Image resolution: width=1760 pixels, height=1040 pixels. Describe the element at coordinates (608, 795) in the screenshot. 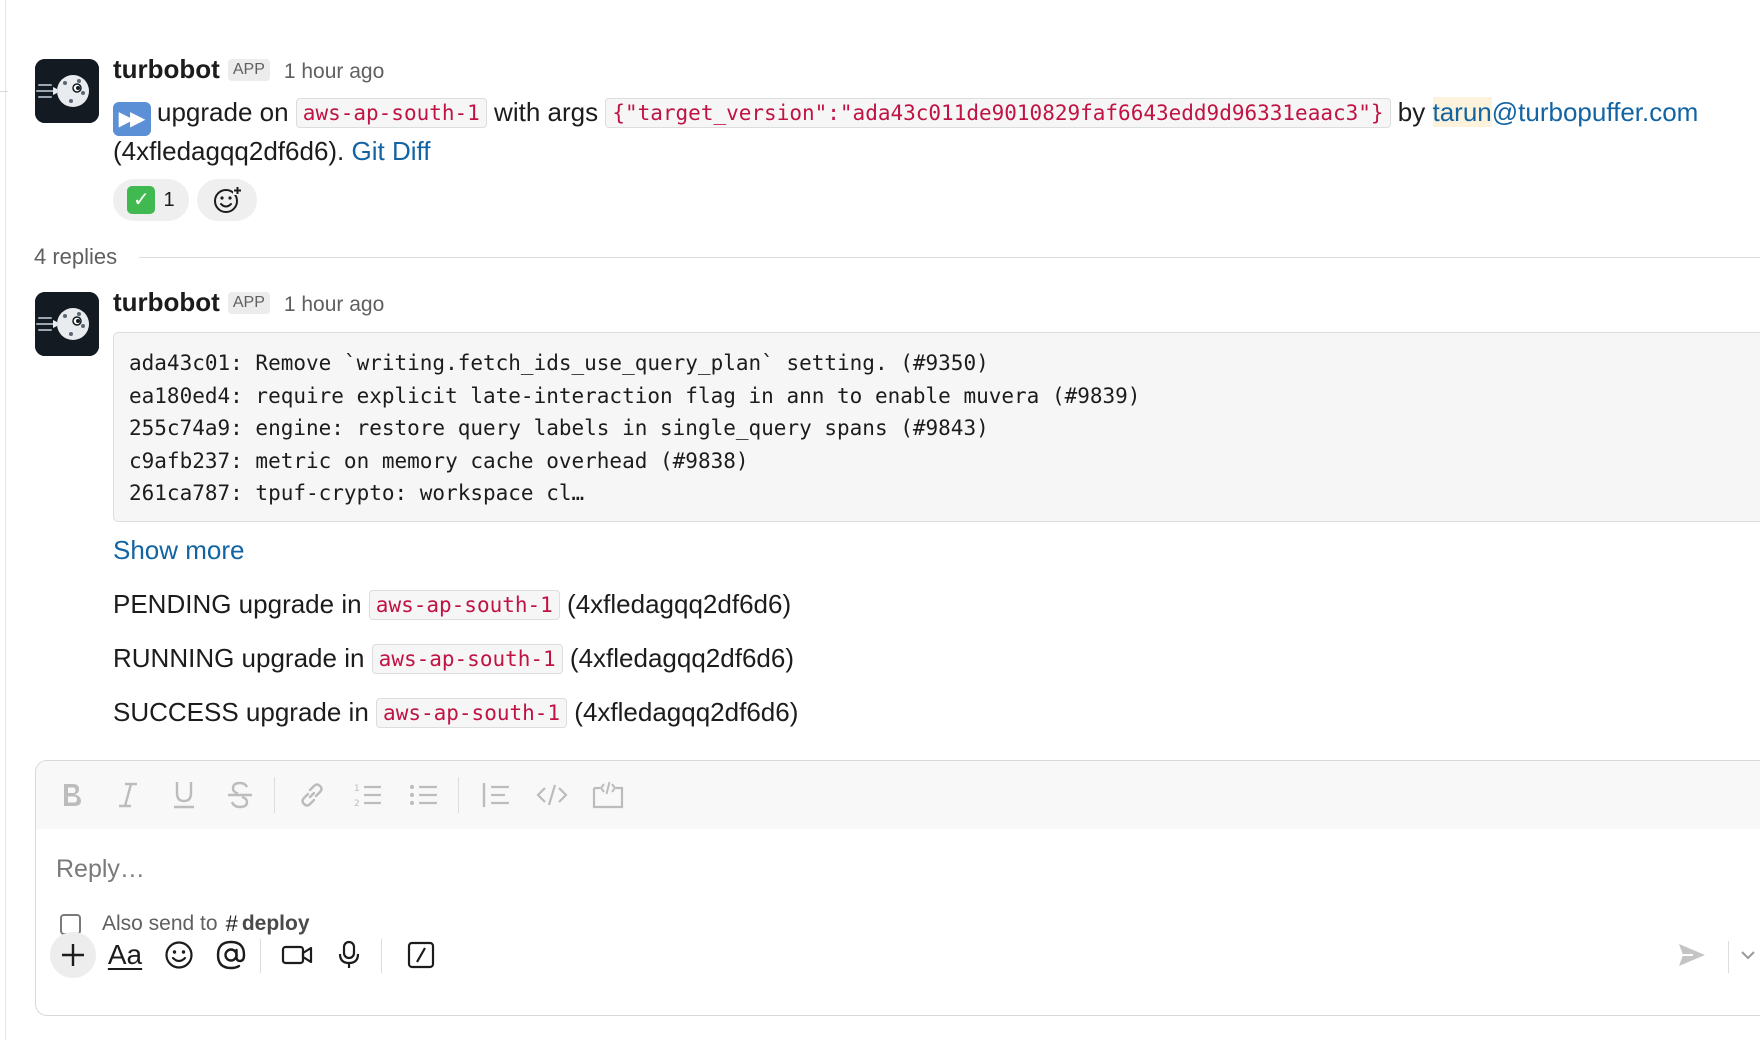

I see `code-block-icon` at that location.